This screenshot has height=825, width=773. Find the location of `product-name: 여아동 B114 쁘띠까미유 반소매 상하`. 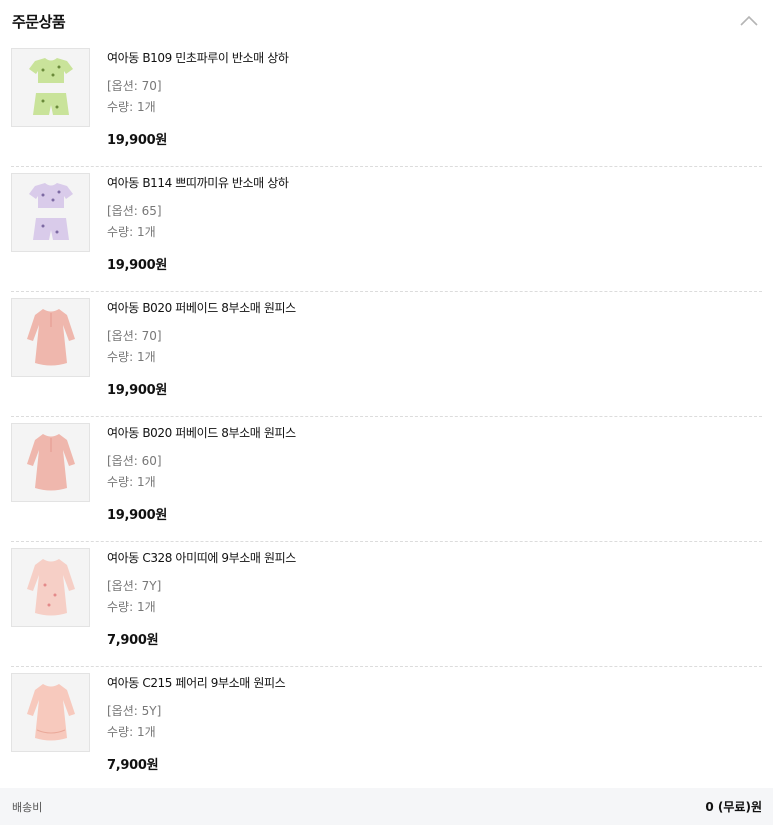

product-name: 여아동 B114 쁘띠까미유 반소매 상하 is located at coordinates (198, 183).